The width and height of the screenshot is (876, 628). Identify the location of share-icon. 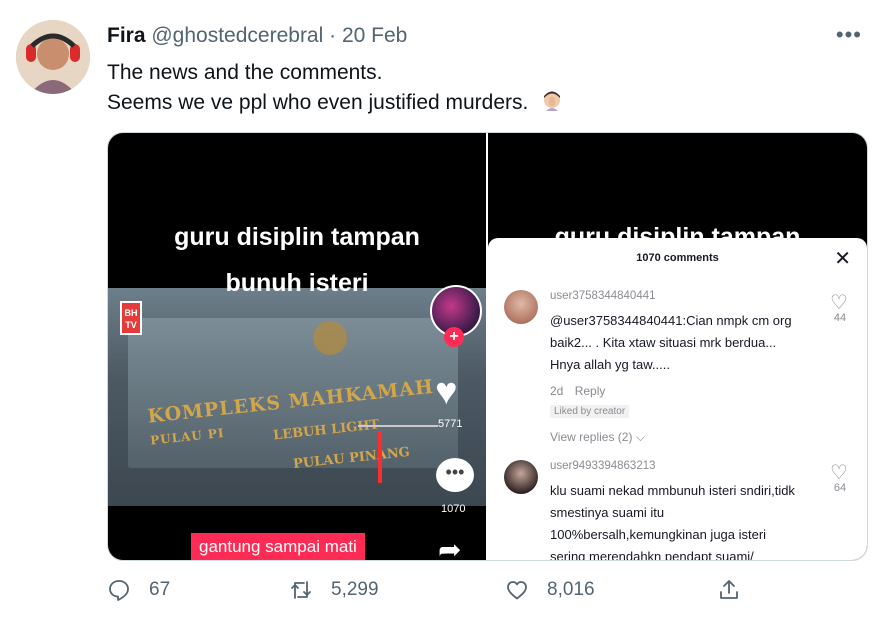
(729, 589).